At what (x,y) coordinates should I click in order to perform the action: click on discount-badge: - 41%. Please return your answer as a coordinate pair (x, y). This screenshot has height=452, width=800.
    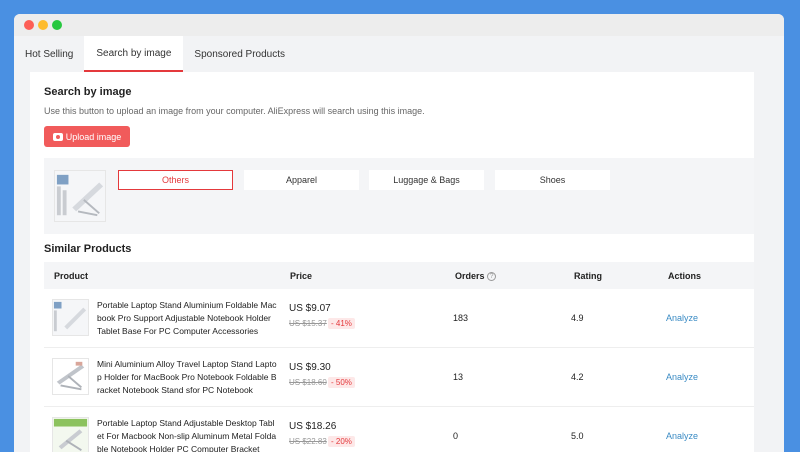
    Looking at the image, I should click on (341, 323).